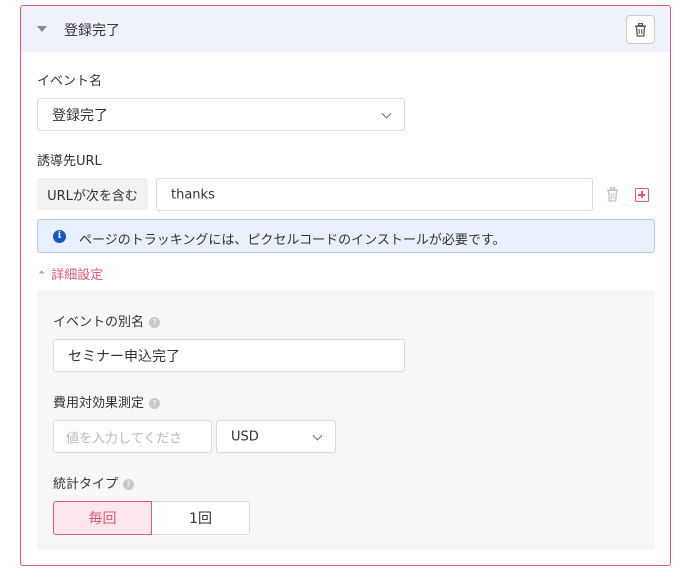 This screenshot has width=700, height=577. What do you see at coordinates (59, 236) in the screenshot?
I see `info-icon: i` at bounding box center [59, 236].